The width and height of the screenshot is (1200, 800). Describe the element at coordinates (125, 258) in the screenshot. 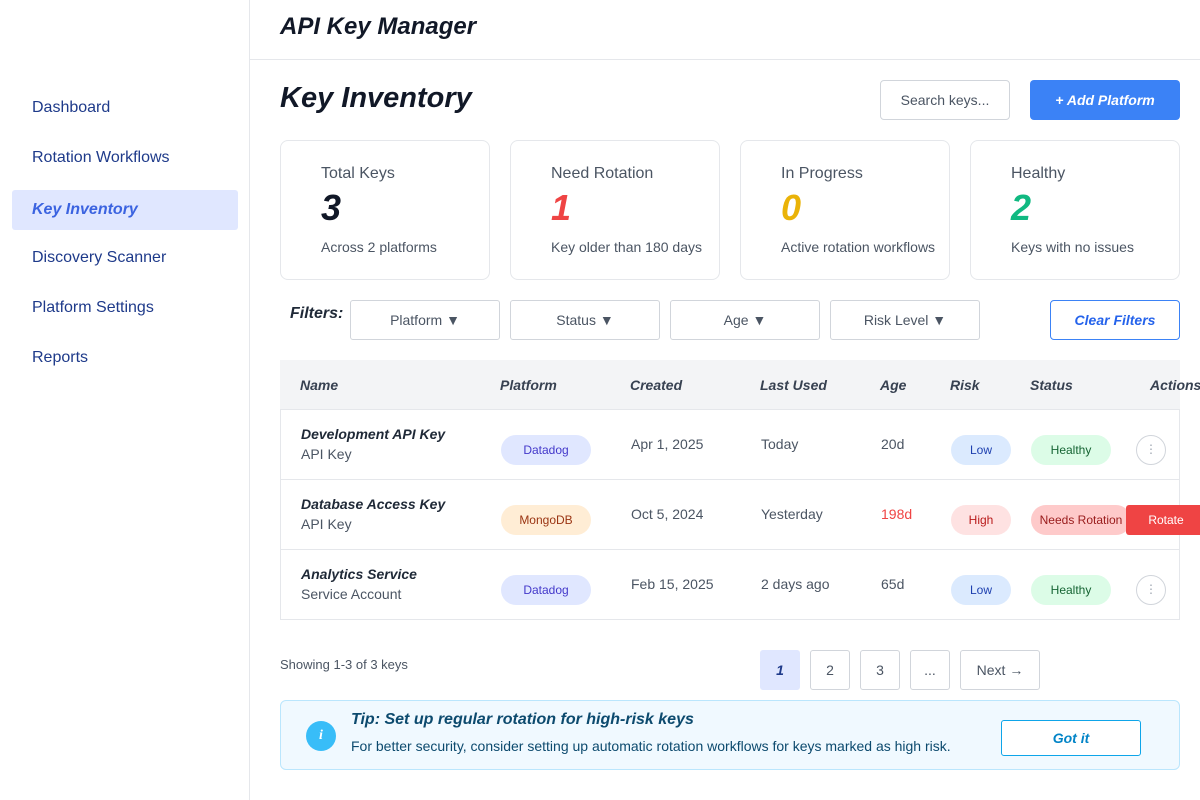

I see `sidebar-item-discovery-scanner: Discovery Scanner` at that location.